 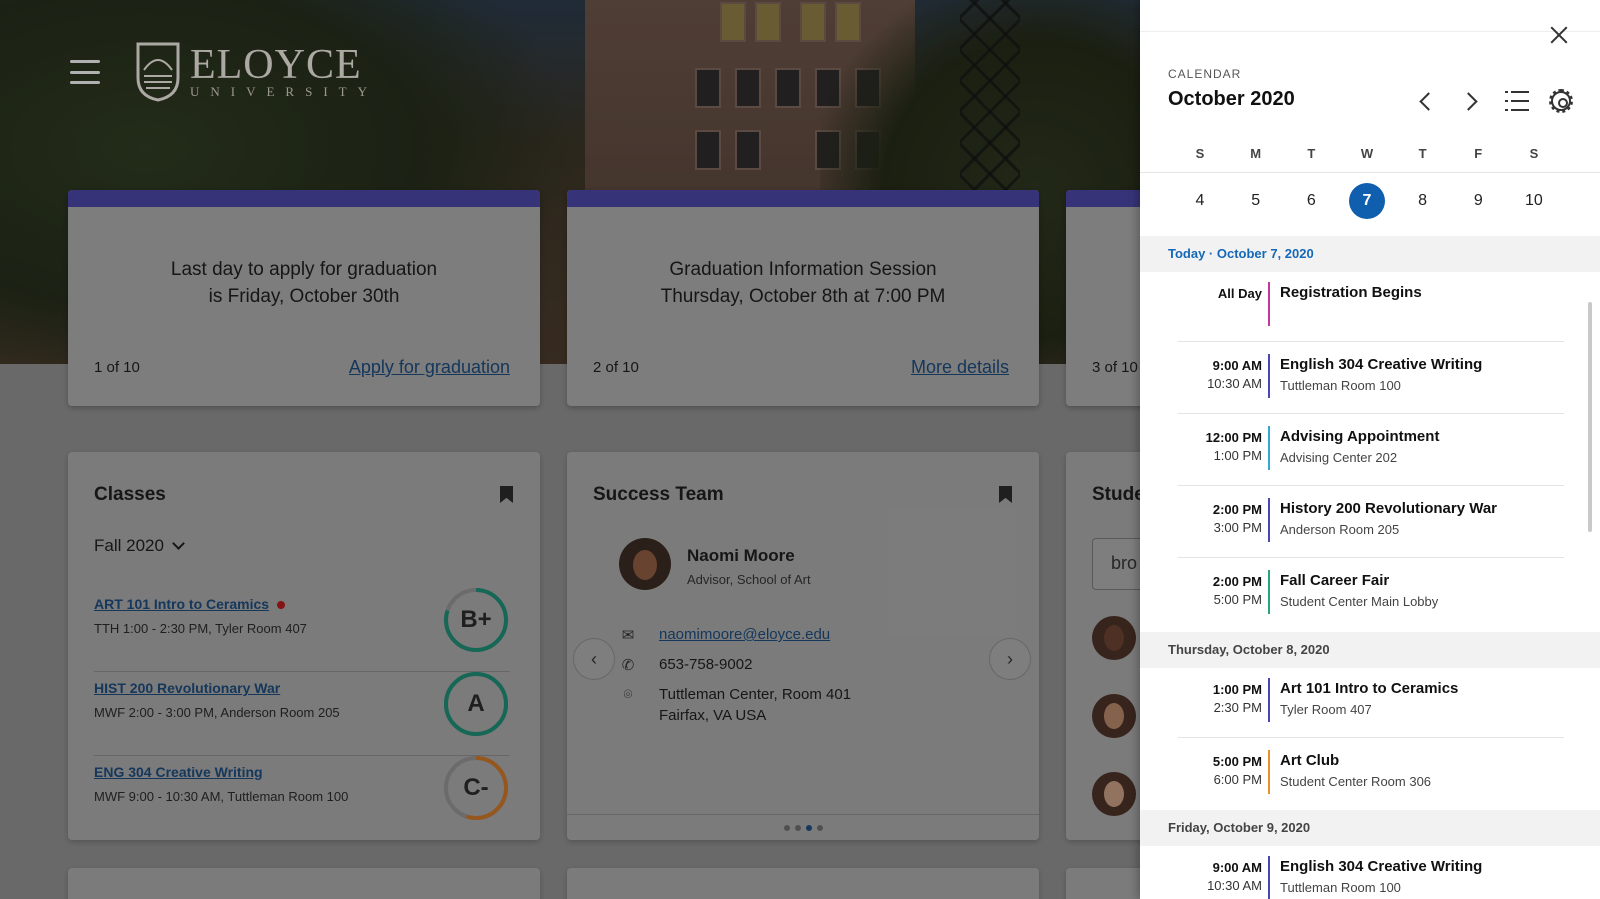 I want to click on previous-month-button, so click(x=1425, y=101).